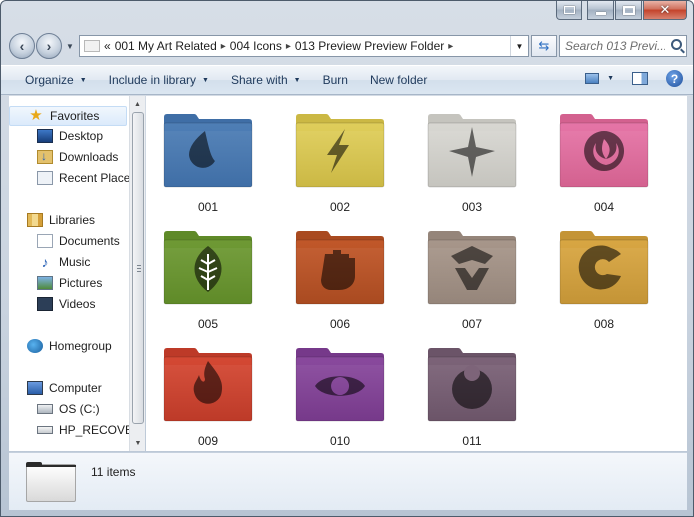 The width and height of the screenshot is (694, 517). Describe the element at coordinates (519, 46) in the screenshot. I see `address-history-dropdown: ▼` at that location.